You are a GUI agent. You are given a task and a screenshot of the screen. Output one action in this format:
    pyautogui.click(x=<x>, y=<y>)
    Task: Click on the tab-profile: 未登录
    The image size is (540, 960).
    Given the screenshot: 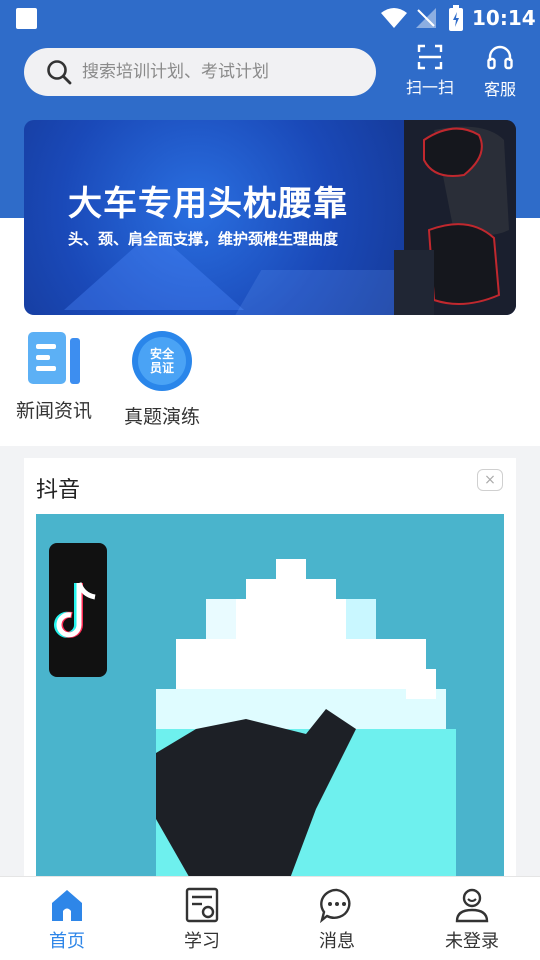 What is the action you would take?
    pyautogui.click(x=472, y=922)
    